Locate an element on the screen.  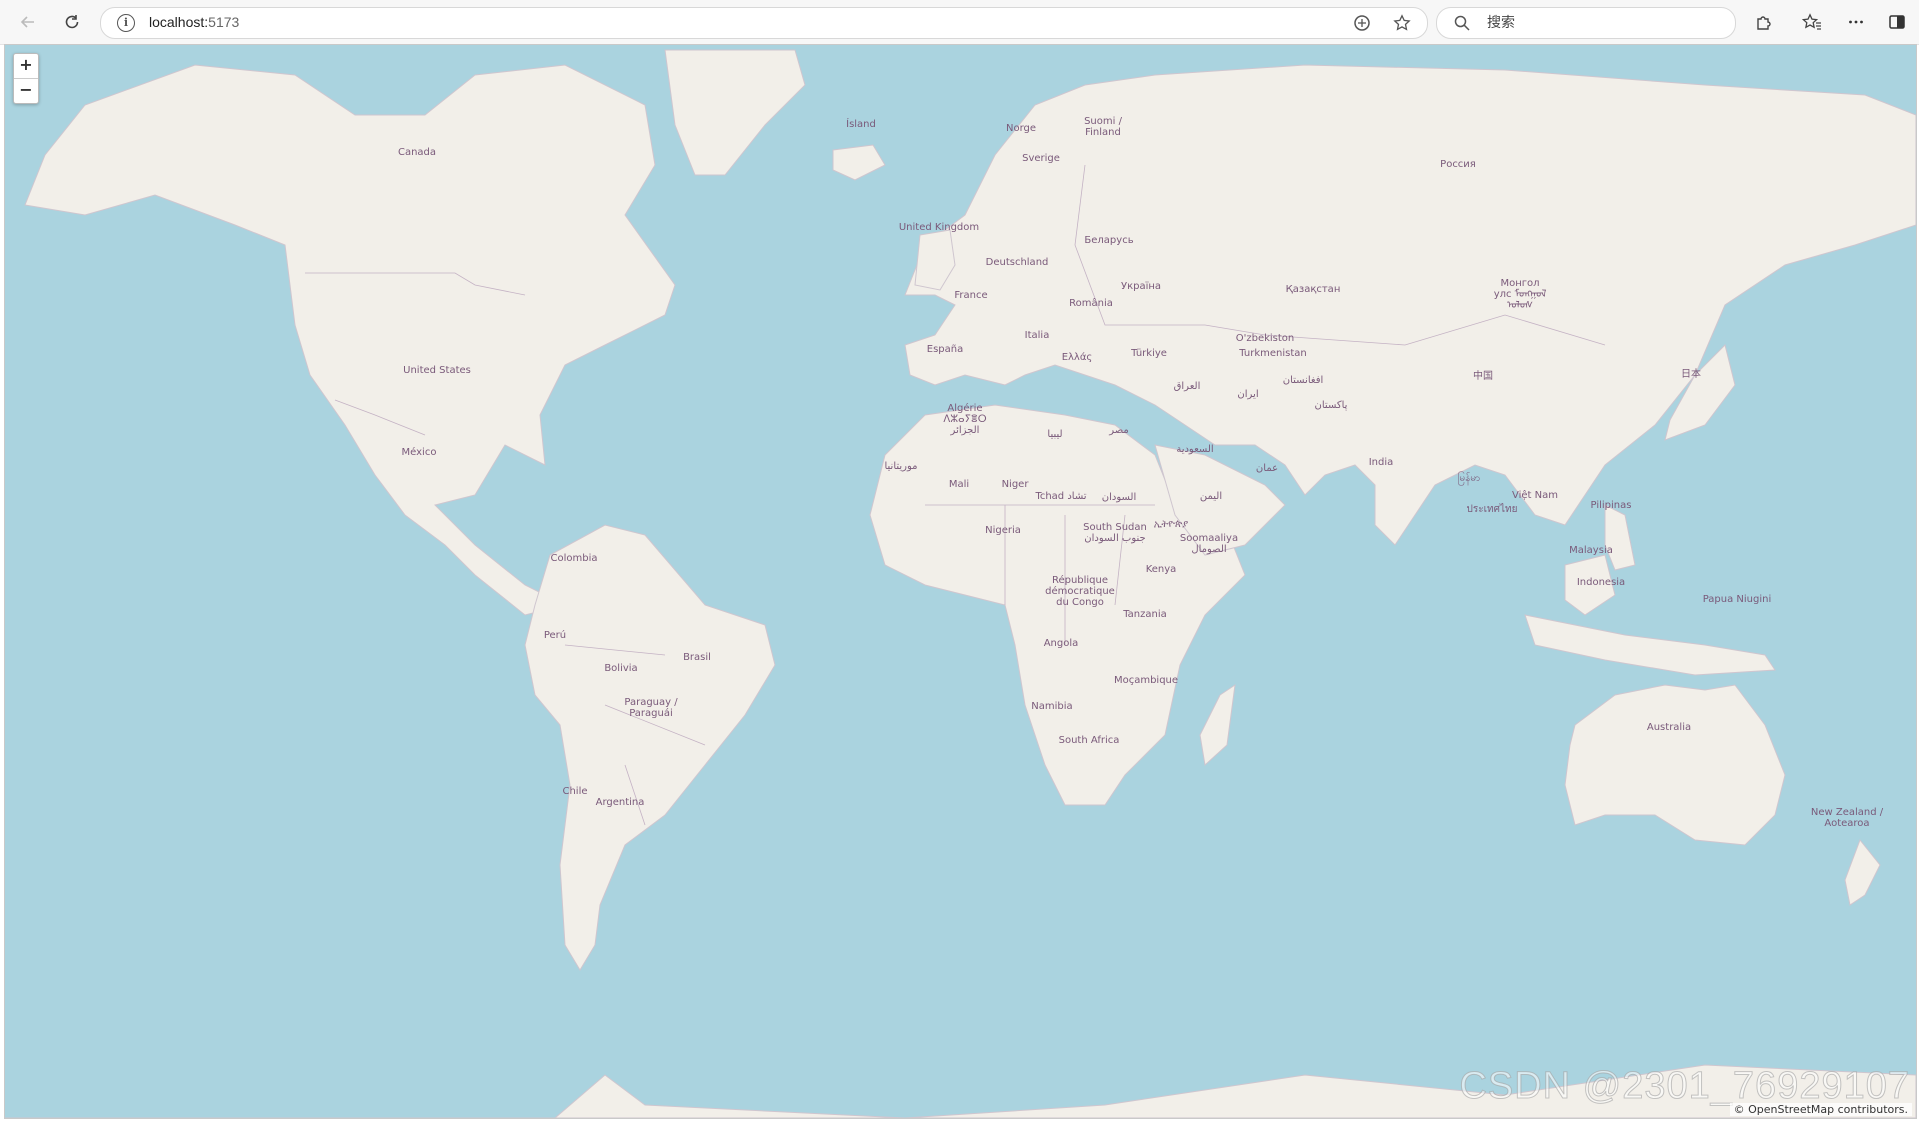
search-box is located at coordinates (1586, 23).